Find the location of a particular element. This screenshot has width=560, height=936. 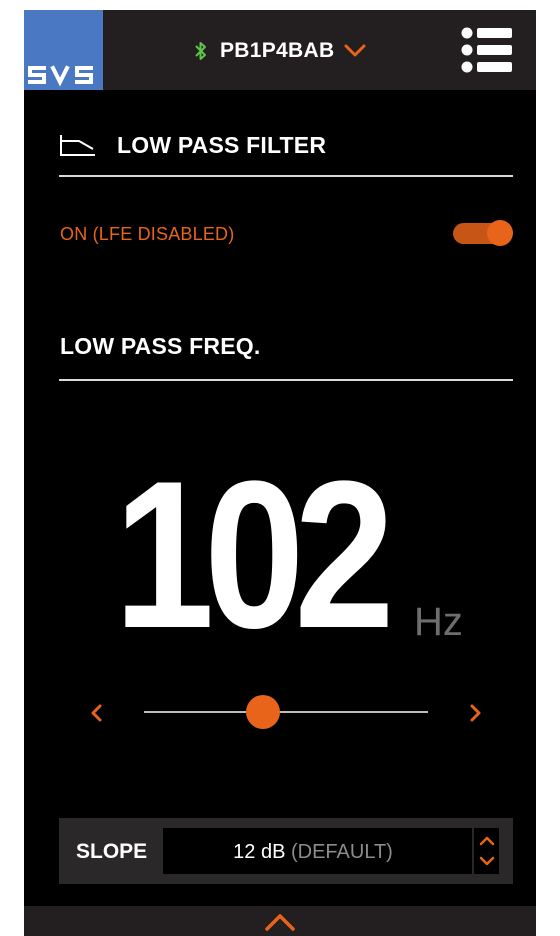

frequency-slider is located at coordinates (286, 712).